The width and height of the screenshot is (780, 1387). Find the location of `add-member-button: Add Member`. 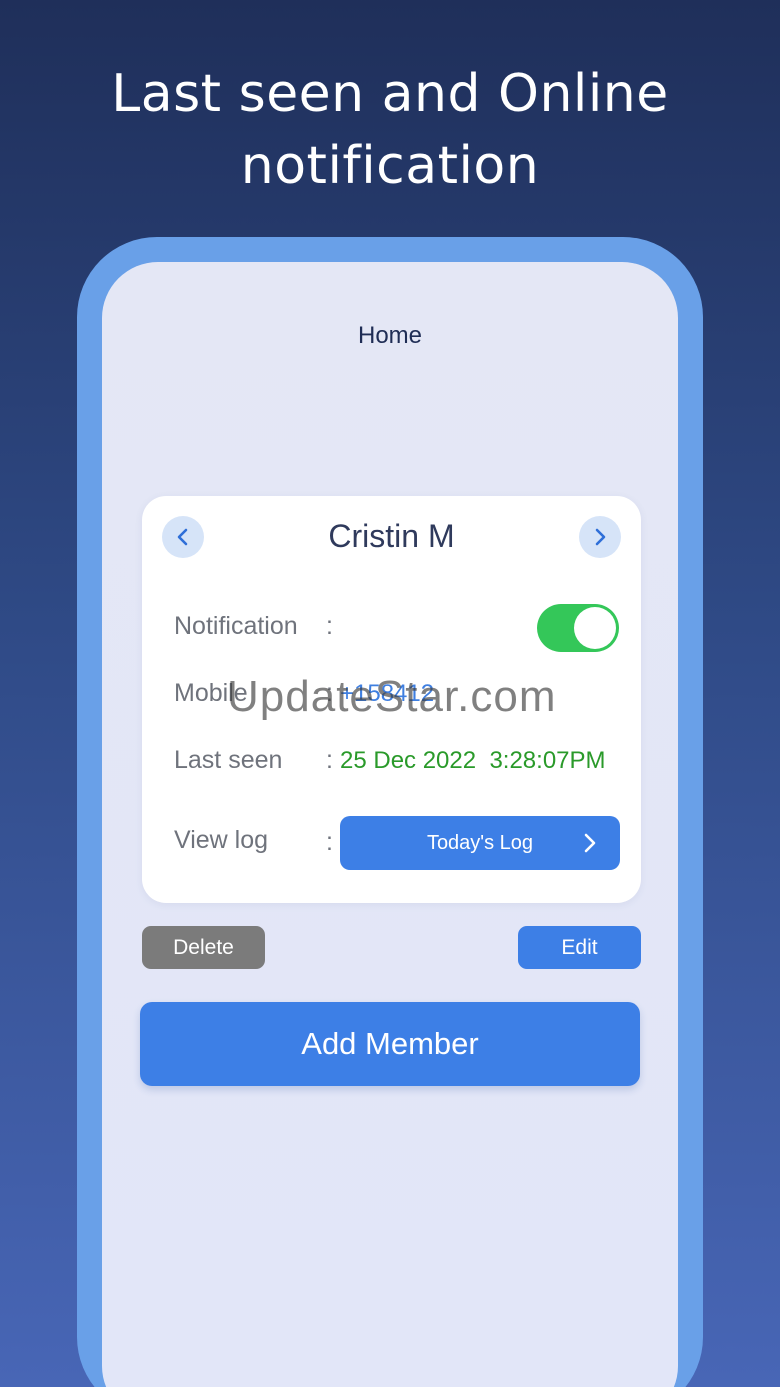

add-member-button: Add Member is located at coordinates (390, 1044).